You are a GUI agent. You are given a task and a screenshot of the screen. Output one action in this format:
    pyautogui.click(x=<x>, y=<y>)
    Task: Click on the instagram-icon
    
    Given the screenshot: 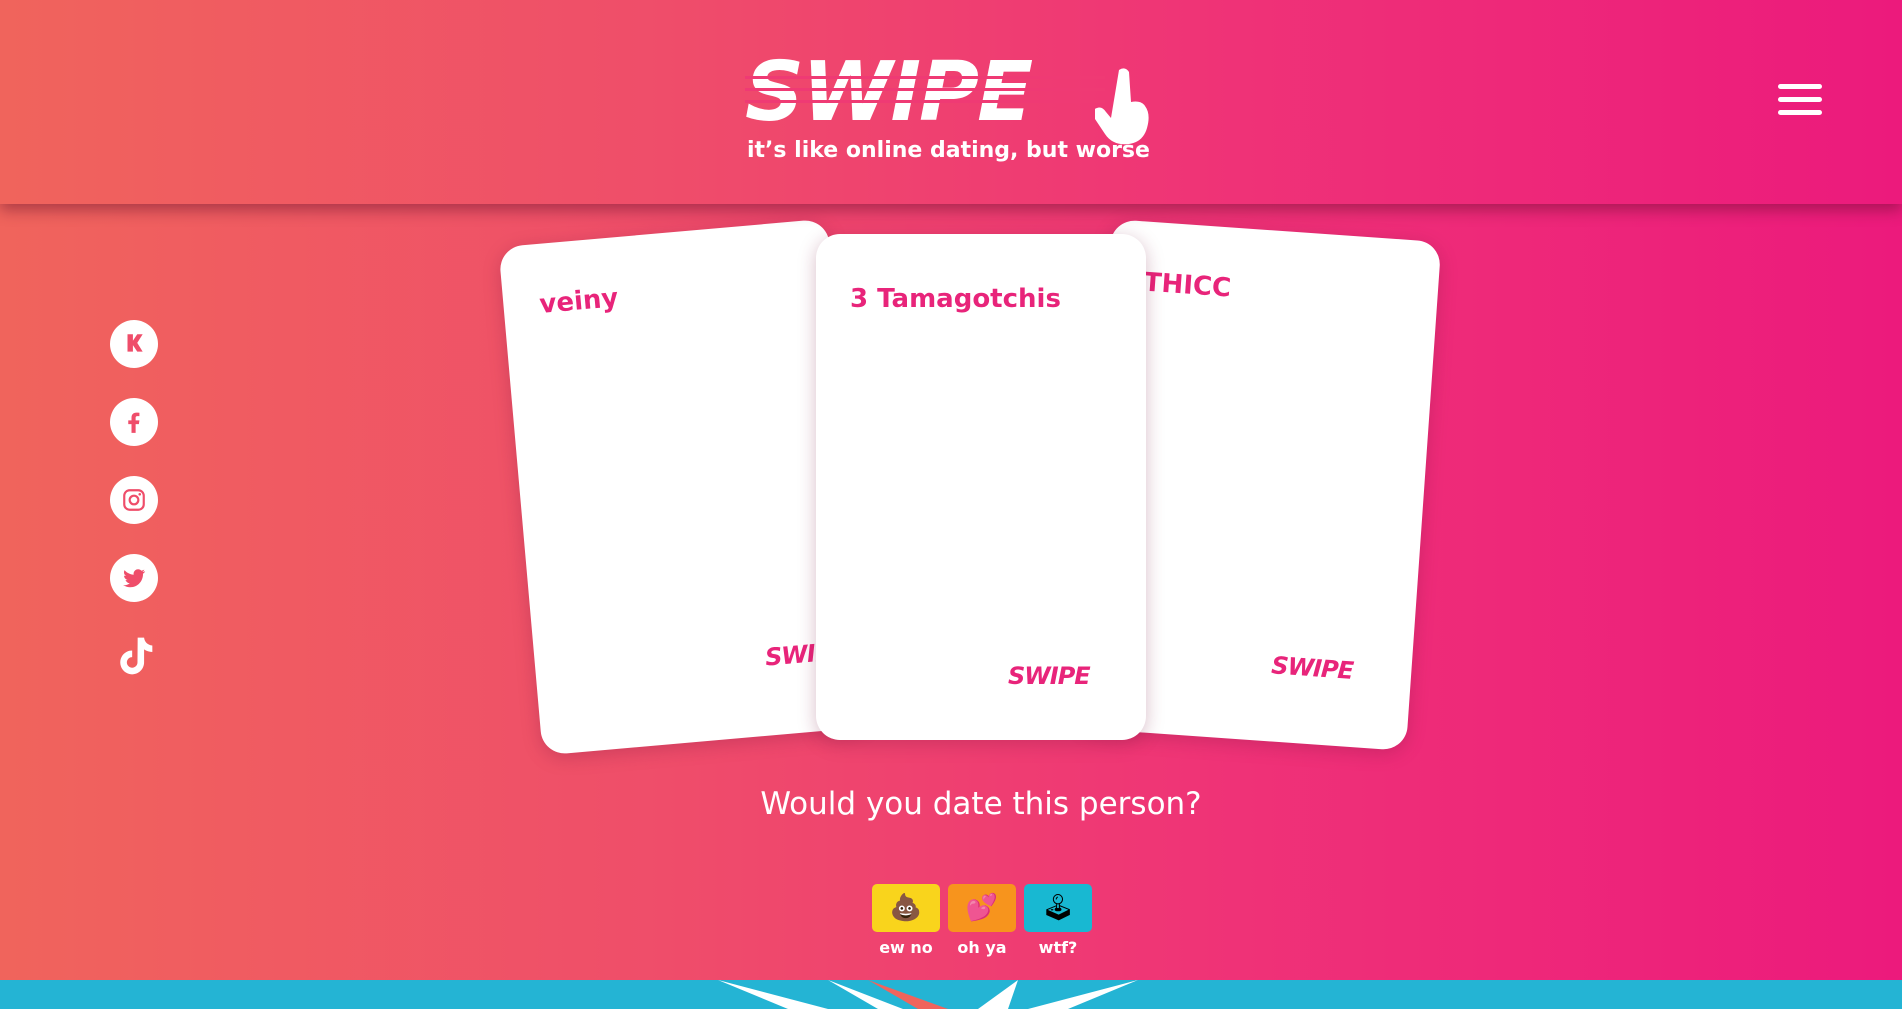 What is the action you would take?
    pyautogui.click(x=134, y=500)
    